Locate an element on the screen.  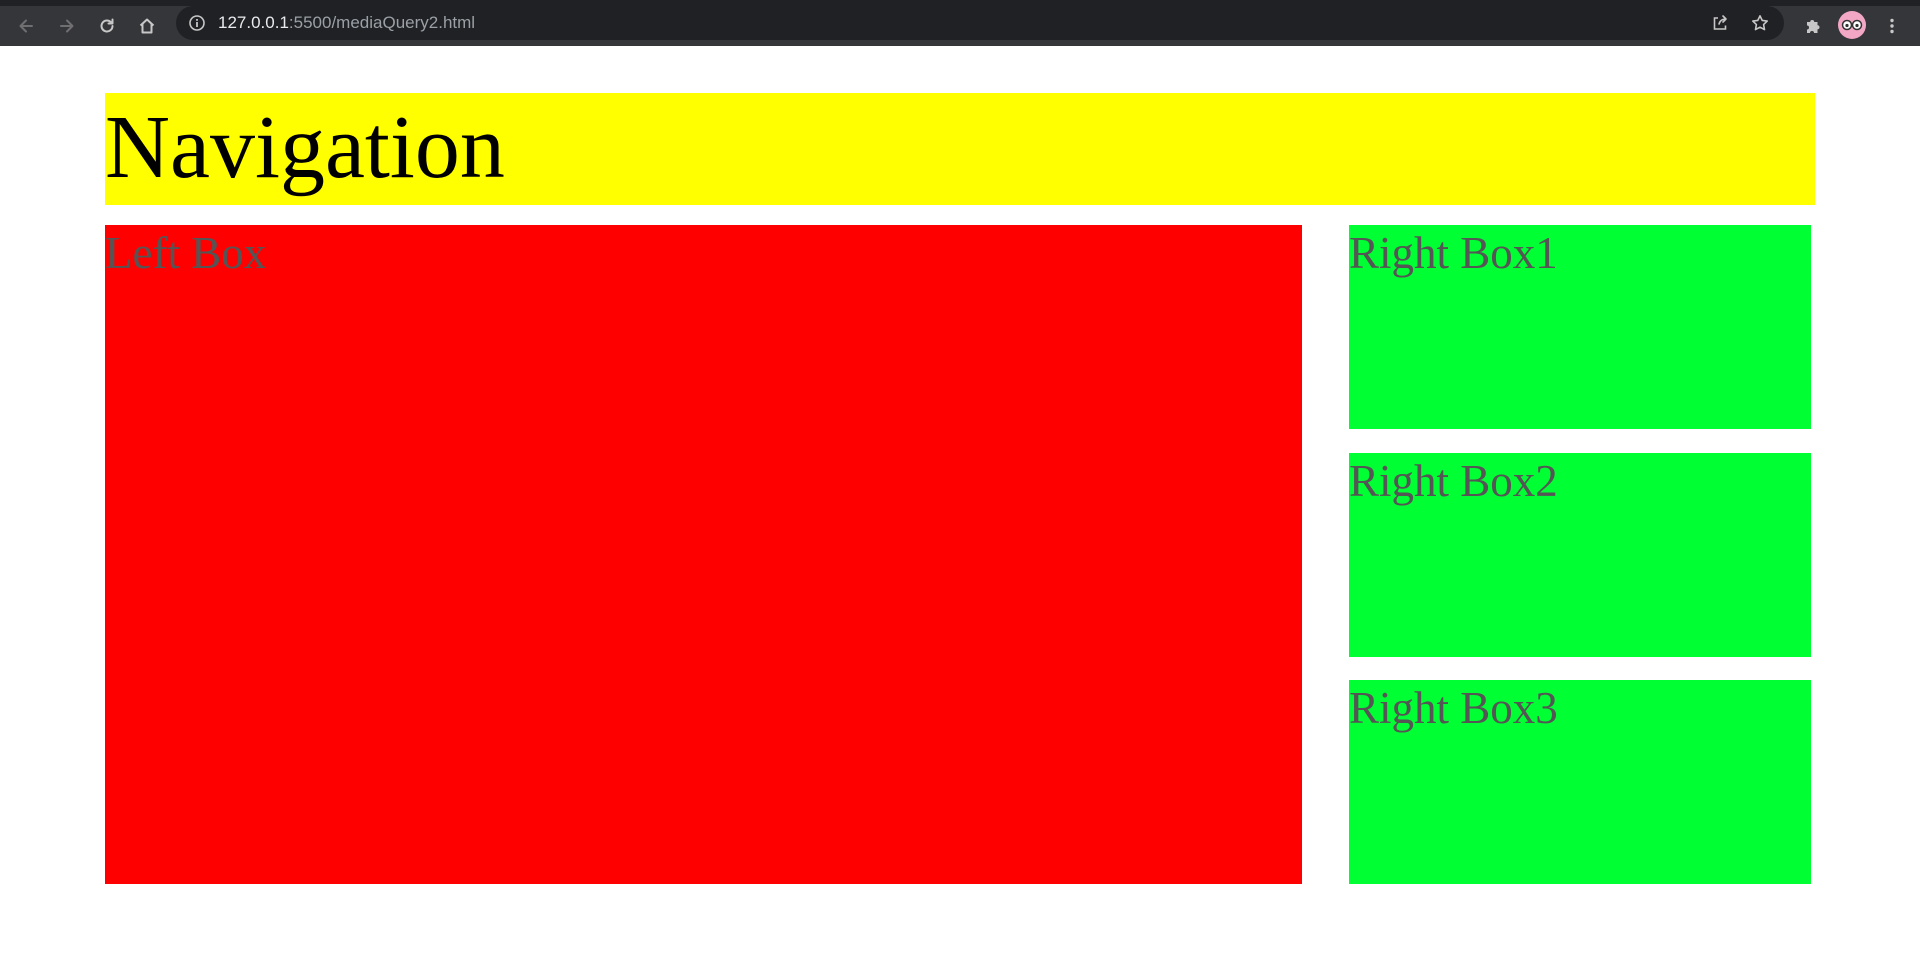
right-box-3-label: Right Box3 is located at coordinates (1453, 708).